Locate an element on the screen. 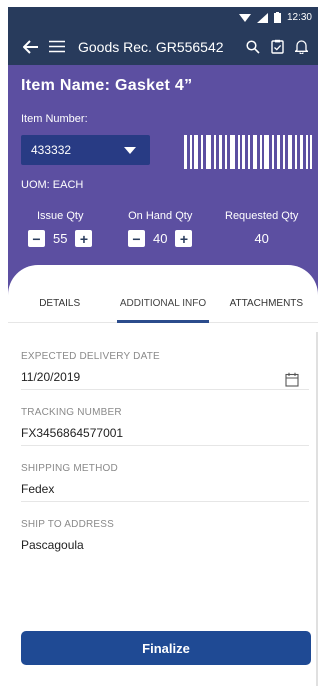 Image resolution: width=320 pixels, height=686 pixels. item-name: Item Name: Gasket 4” is located at coordinates (107, 85).